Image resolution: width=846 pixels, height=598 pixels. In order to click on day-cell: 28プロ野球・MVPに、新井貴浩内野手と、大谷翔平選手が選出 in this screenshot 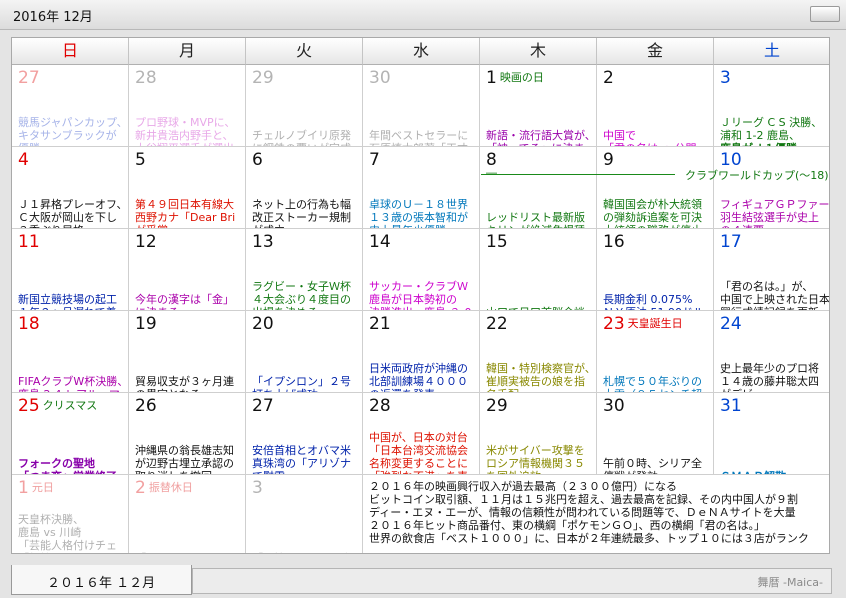, I will do `click(187, 106)`.